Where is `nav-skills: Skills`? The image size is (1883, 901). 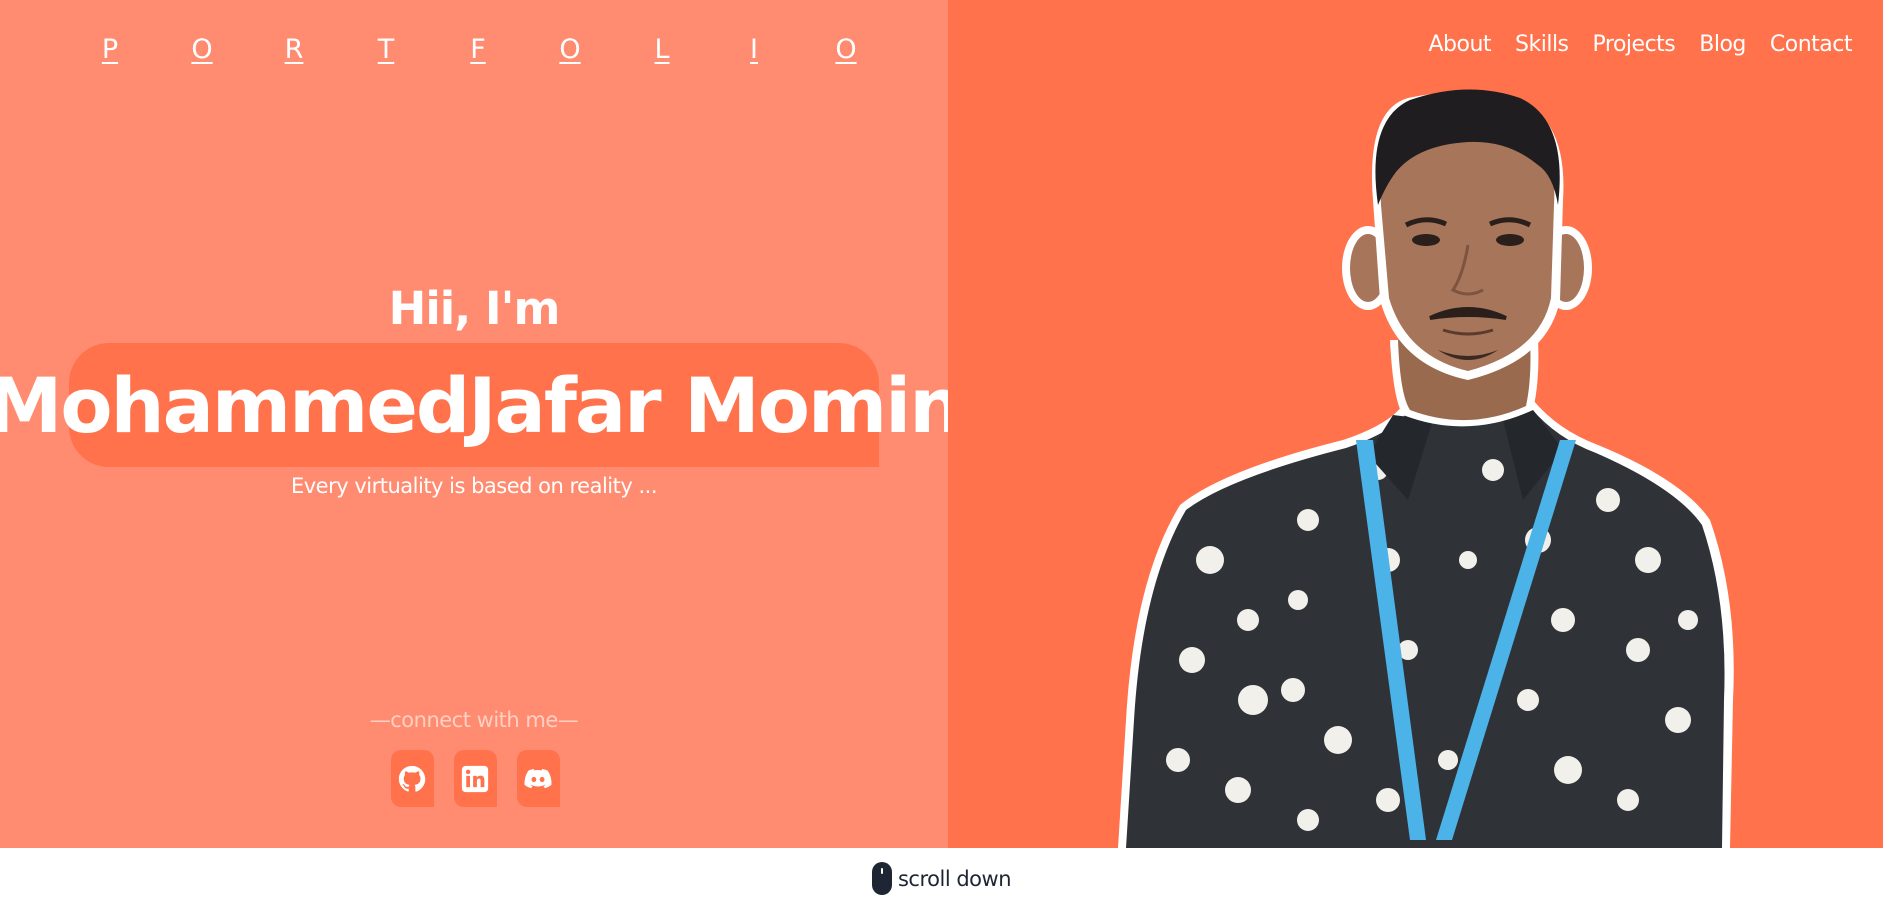 nav-skills: Skills is located at coordinates (1542, 44).